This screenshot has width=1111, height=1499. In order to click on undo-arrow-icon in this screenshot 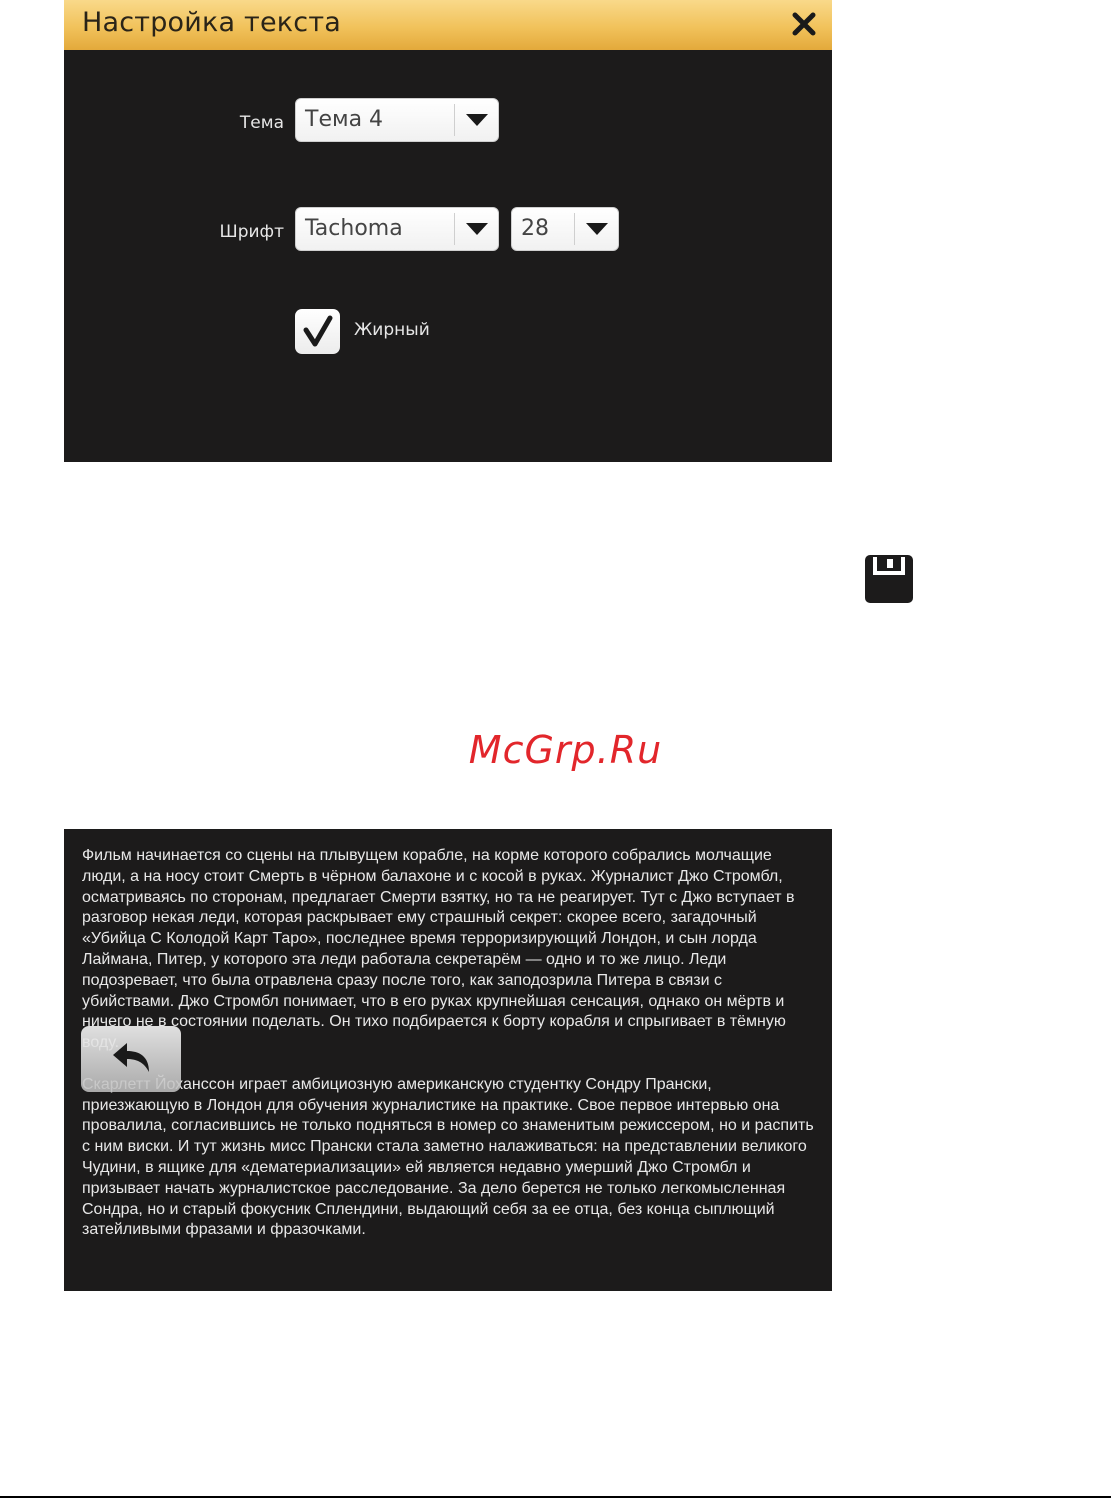, I will do `click(131, 1057)`.